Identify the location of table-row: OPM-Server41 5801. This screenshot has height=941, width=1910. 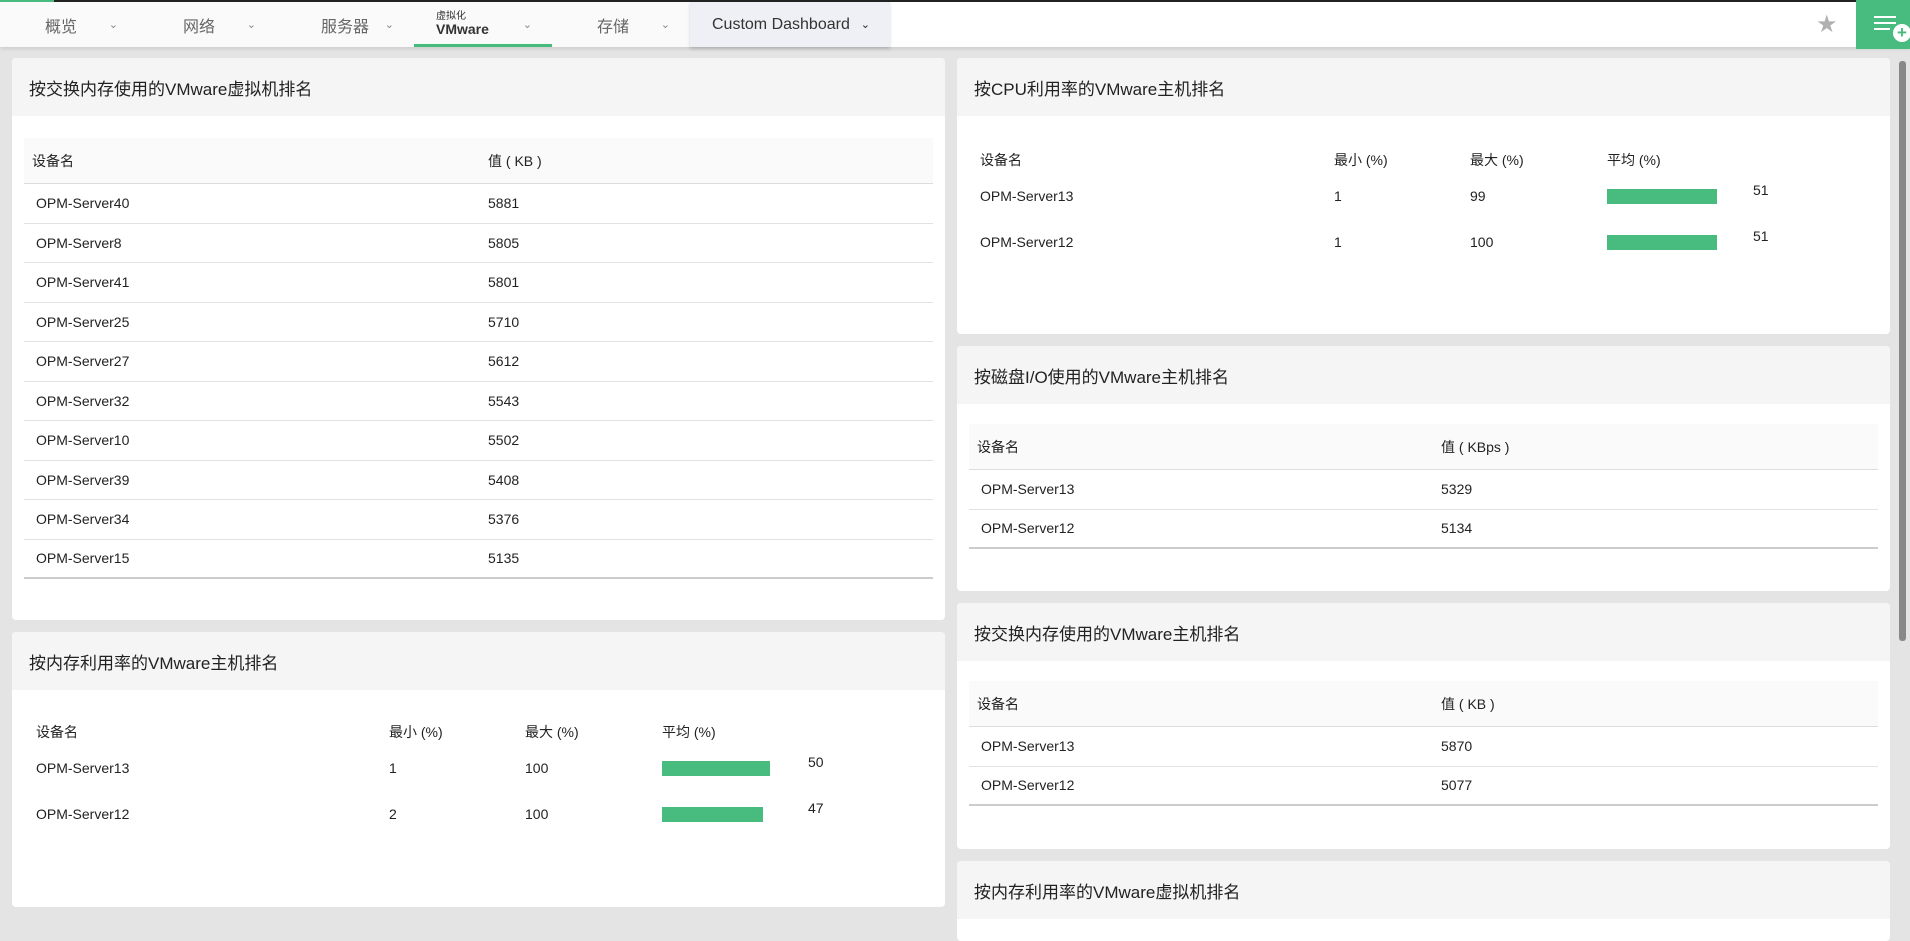
(478, 283).